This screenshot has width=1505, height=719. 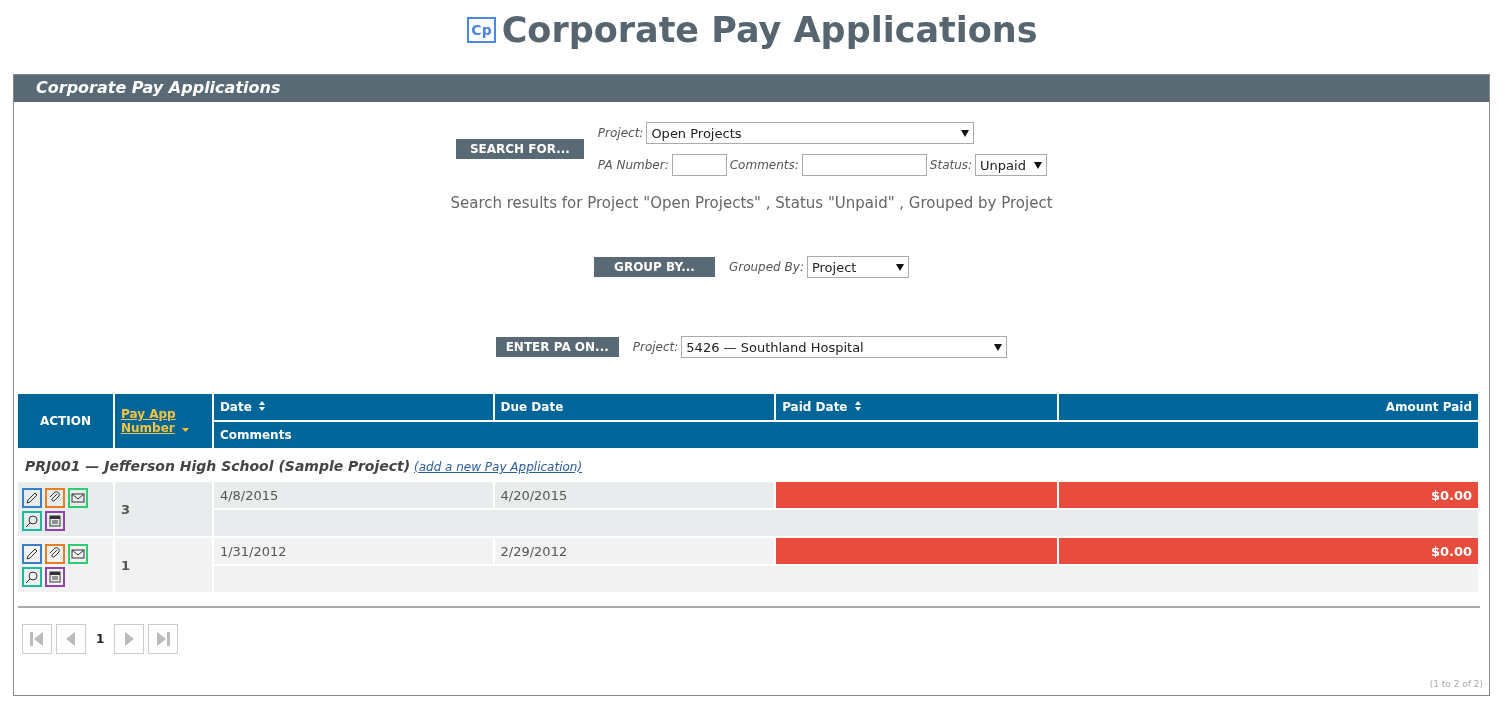 I want to click on field-label: Comments:, so click(x=764, y=165).